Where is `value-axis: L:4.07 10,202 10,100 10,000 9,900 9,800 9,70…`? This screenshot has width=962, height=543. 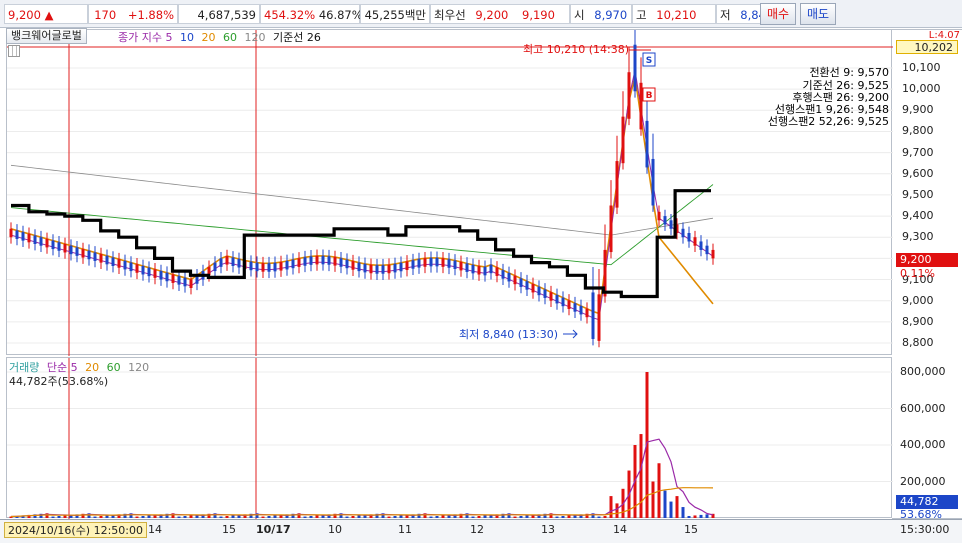 value-axis: L:4.07 10,202 10,100 10,000 9,900 9,800 9,70… is located at coordinates (927, 275).